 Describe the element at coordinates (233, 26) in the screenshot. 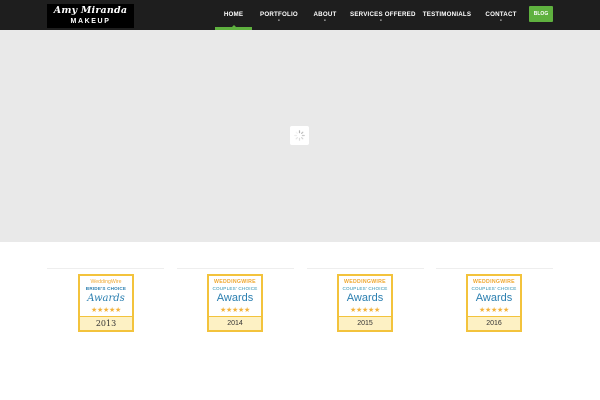

I see `active-nav-arrow-icon` at that location.